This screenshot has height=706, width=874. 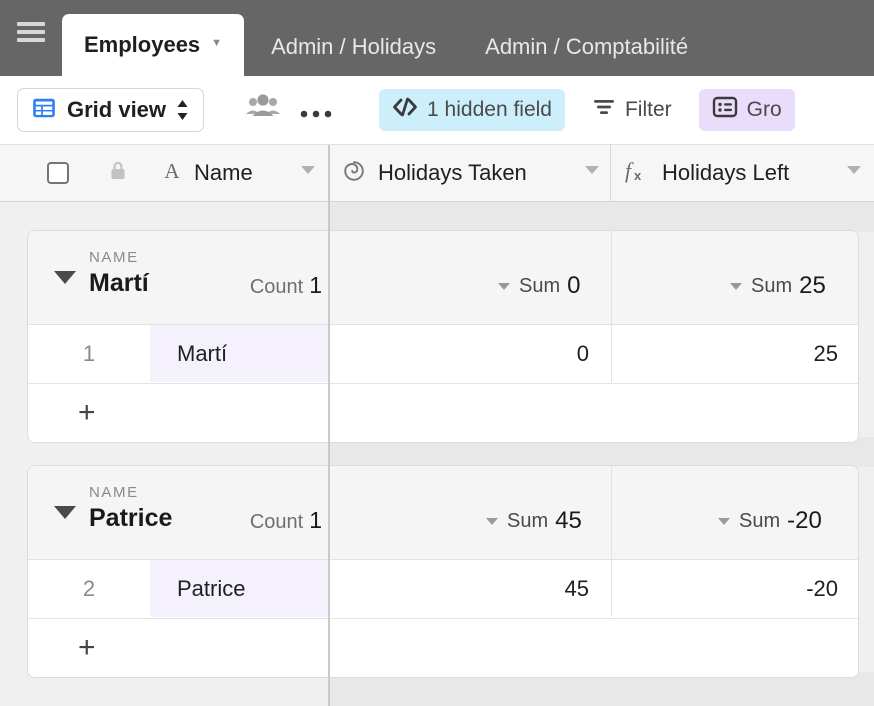 What do you see at coordinates (812, 285) in the screenshot?
I see `group-summary-left-value: 25` at bounding box center [812, 285].